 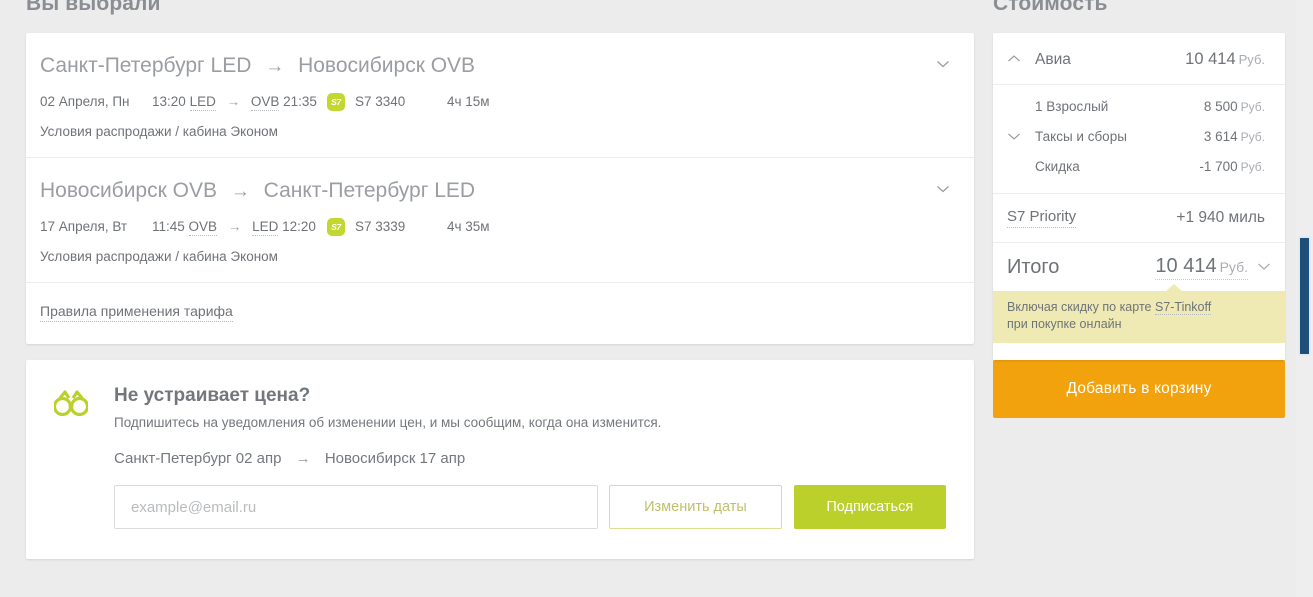 I want to click on departure-airport-code: OVB, so click(x=203, y=227).